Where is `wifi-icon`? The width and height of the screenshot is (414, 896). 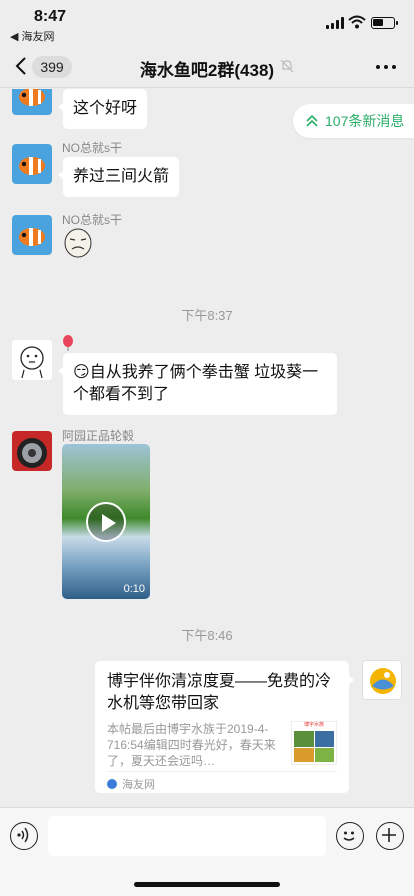
wifi-icon is located at coordinates (357, 22).